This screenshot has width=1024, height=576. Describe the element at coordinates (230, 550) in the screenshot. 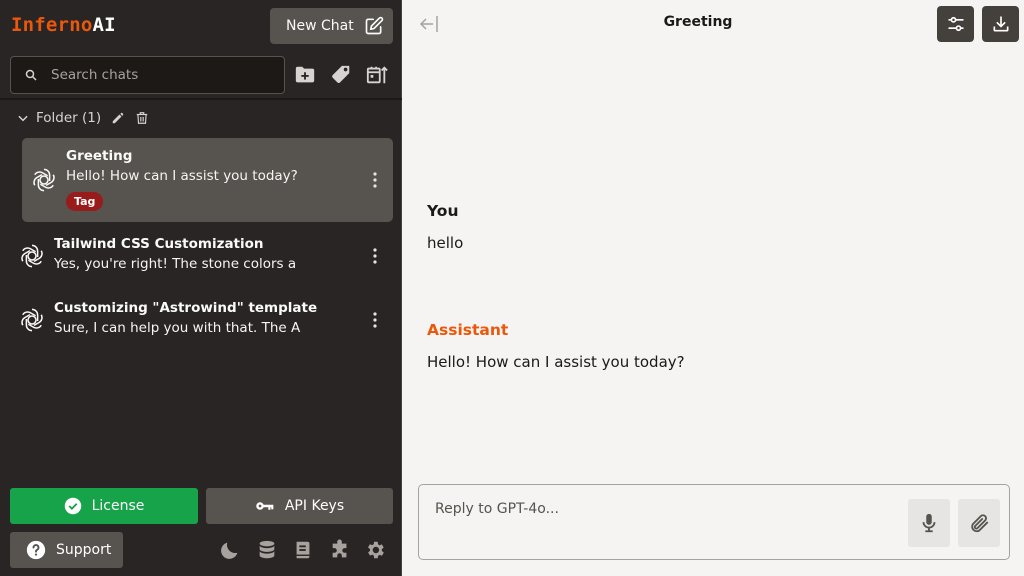

I see `moon-icon` at that location.